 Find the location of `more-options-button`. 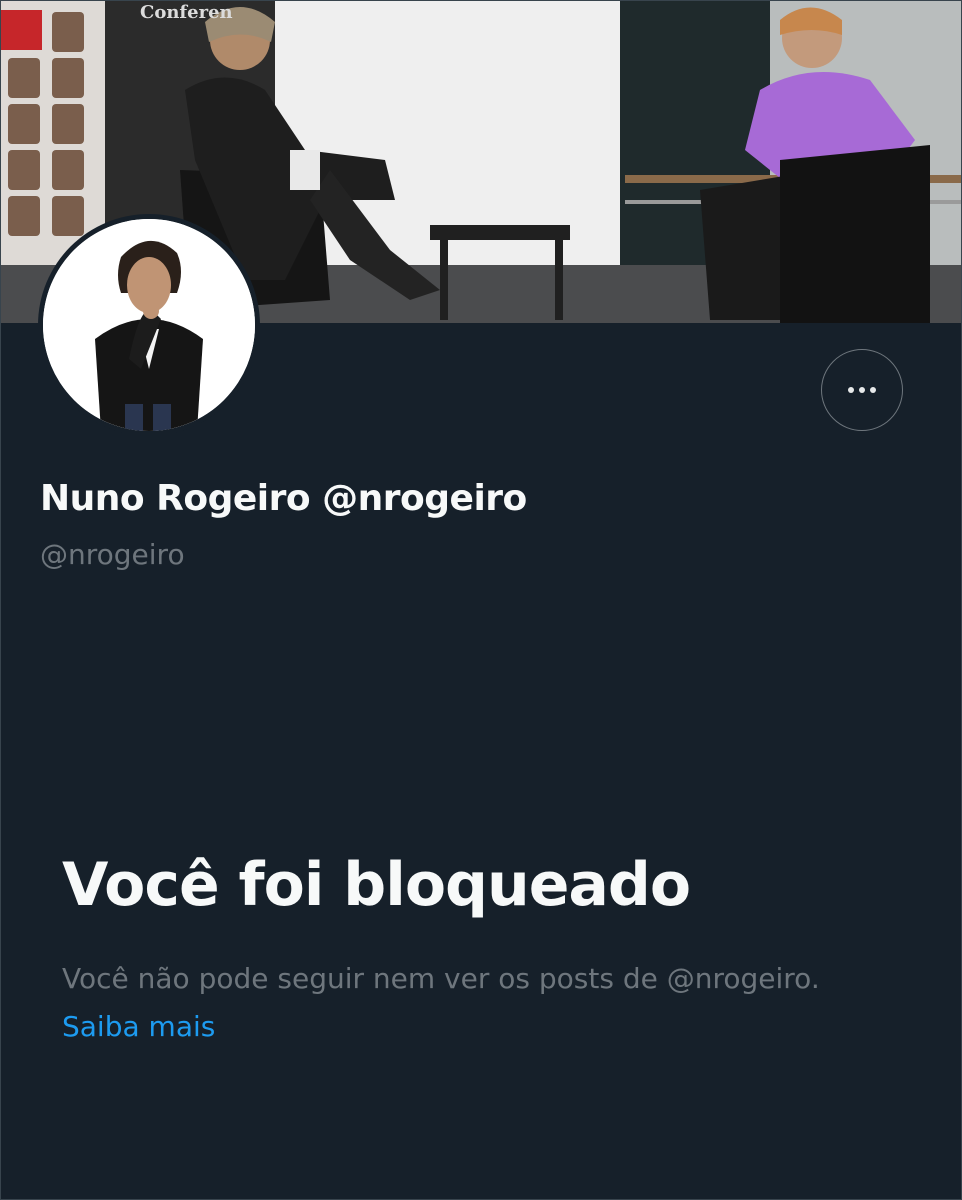

more-options-button is located at coordinates (862, 390).